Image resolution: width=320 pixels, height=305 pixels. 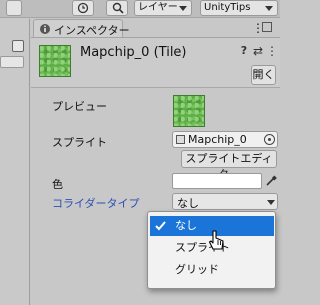 What do you see at coordinates (227, 7) in the screenshot?
I see `layout-dropdown-label: UnityTips` at bounding box center [227, 7].